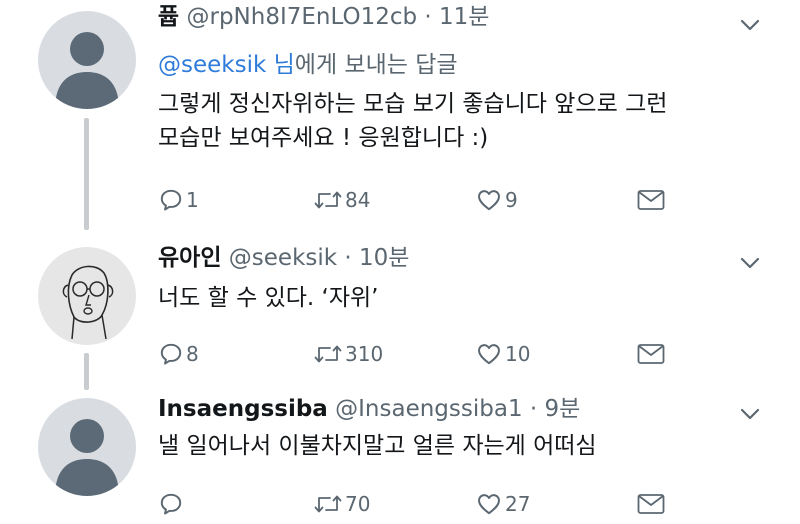 The height and width of the screenshot is (524, 800). I want to click on reply-count: 1, so click(192, 200).